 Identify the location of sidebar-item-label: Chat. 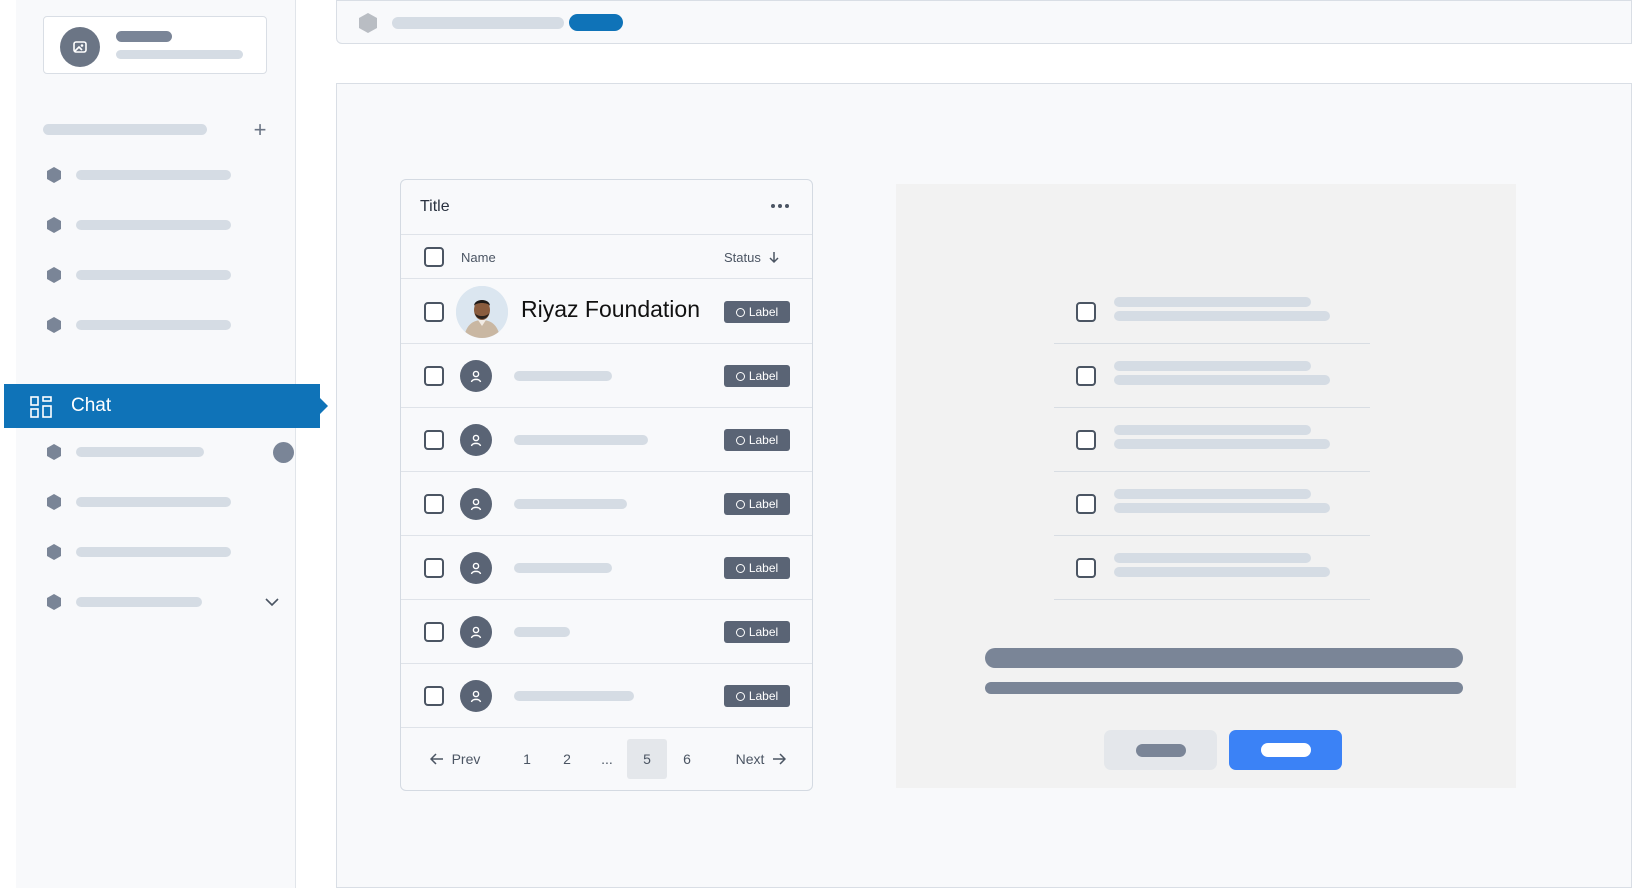
(91, 405).